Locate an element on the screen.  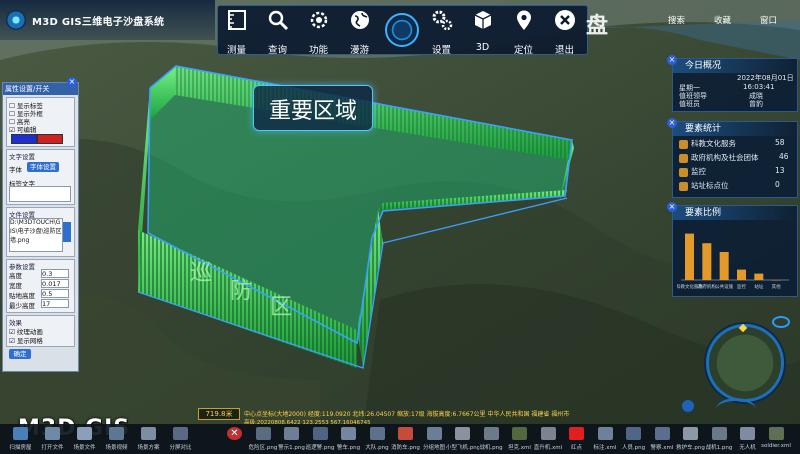
zone-title-label: 重要区域 is located at coordinates (313, 108).